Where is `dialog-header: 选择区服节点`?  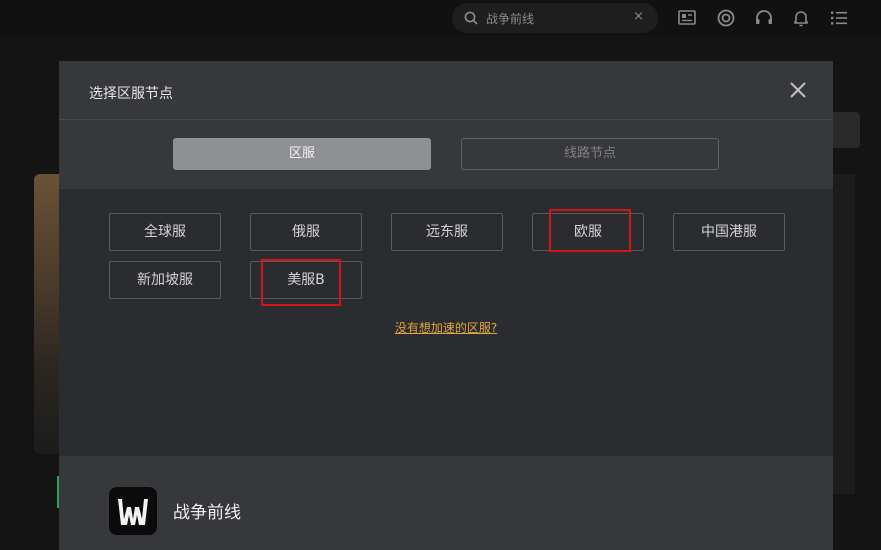
dialog-header: 选择区服节点 is located at coordinates (446, 90).